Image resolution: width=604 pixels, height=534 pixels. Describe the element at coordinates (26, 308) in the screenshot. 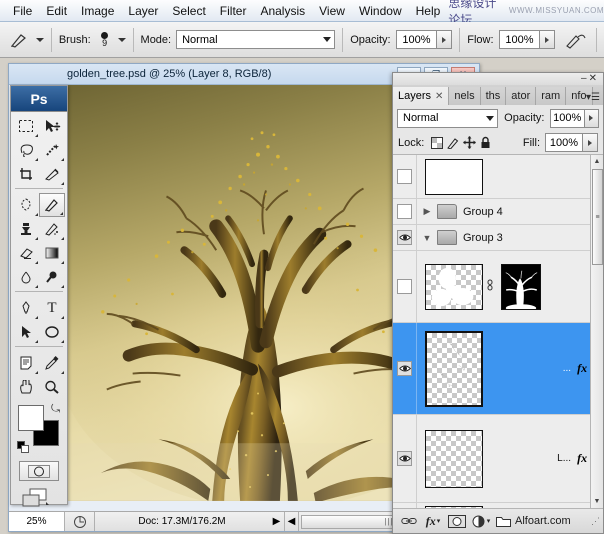

I see `pen-tool` at that location.